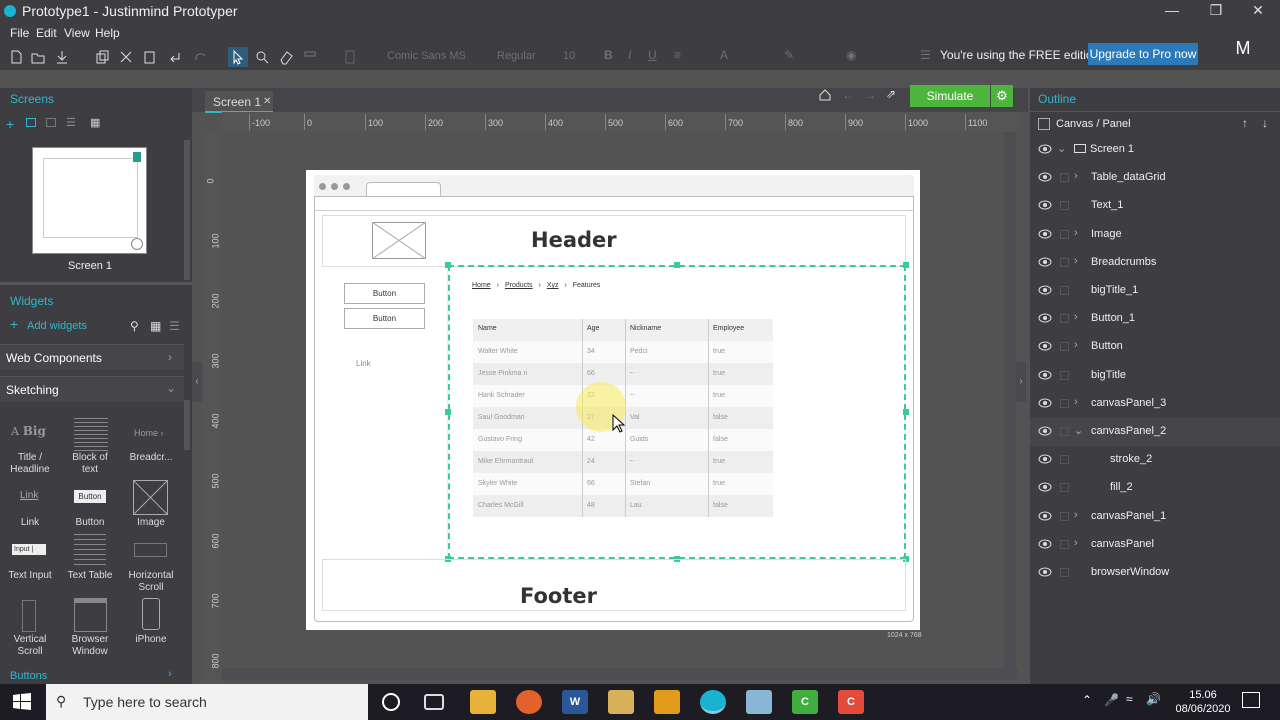  What do you see at coordinates (1155, 376) in the screenshot?
I see `outline-item: bigTitle` at bounding box center [1155, 376].